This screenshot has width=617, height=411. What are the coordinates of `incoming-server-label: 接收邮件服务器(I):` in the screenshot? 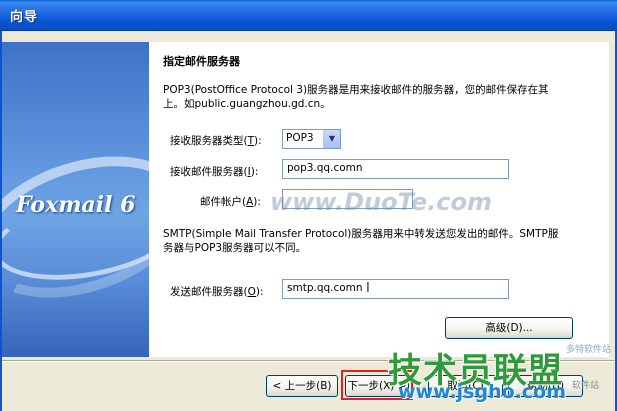 It's located at (214, 172).